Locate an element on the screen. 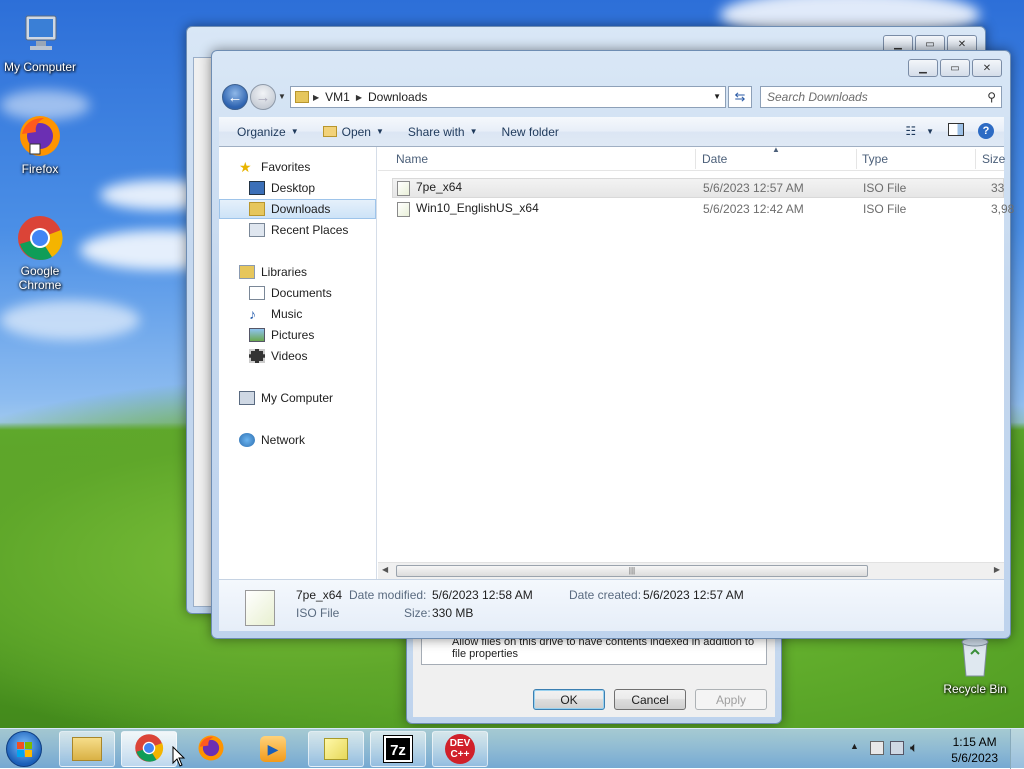 The image size is (1024, 769). column-date: Date is located at coordinates (714, 159).